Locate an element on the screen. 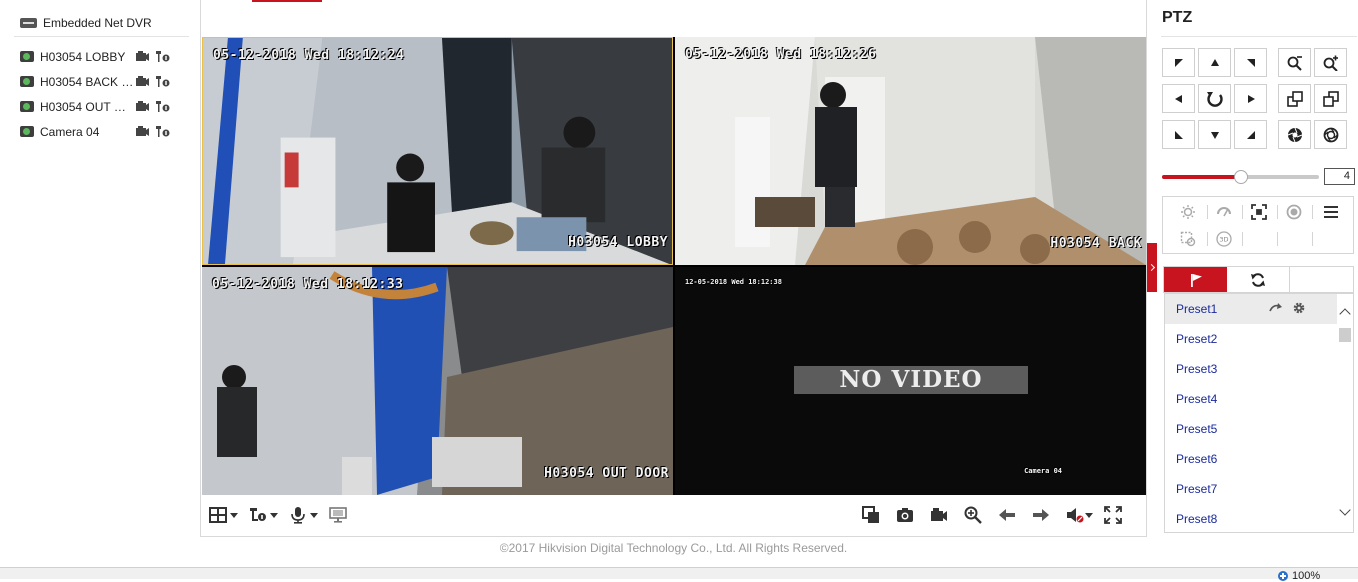  preset-item: Preset8 is located at coordinates (1251, 518).